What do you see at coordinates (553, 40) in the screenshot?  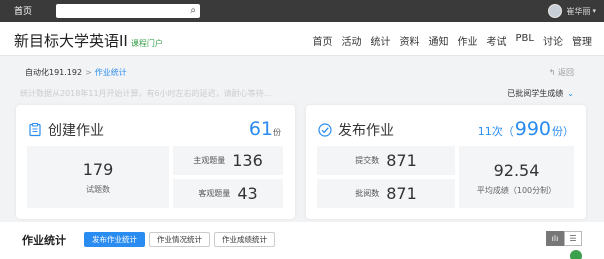 I see `nav-item-discussion: 讨论` at bounding box center [553, 40].